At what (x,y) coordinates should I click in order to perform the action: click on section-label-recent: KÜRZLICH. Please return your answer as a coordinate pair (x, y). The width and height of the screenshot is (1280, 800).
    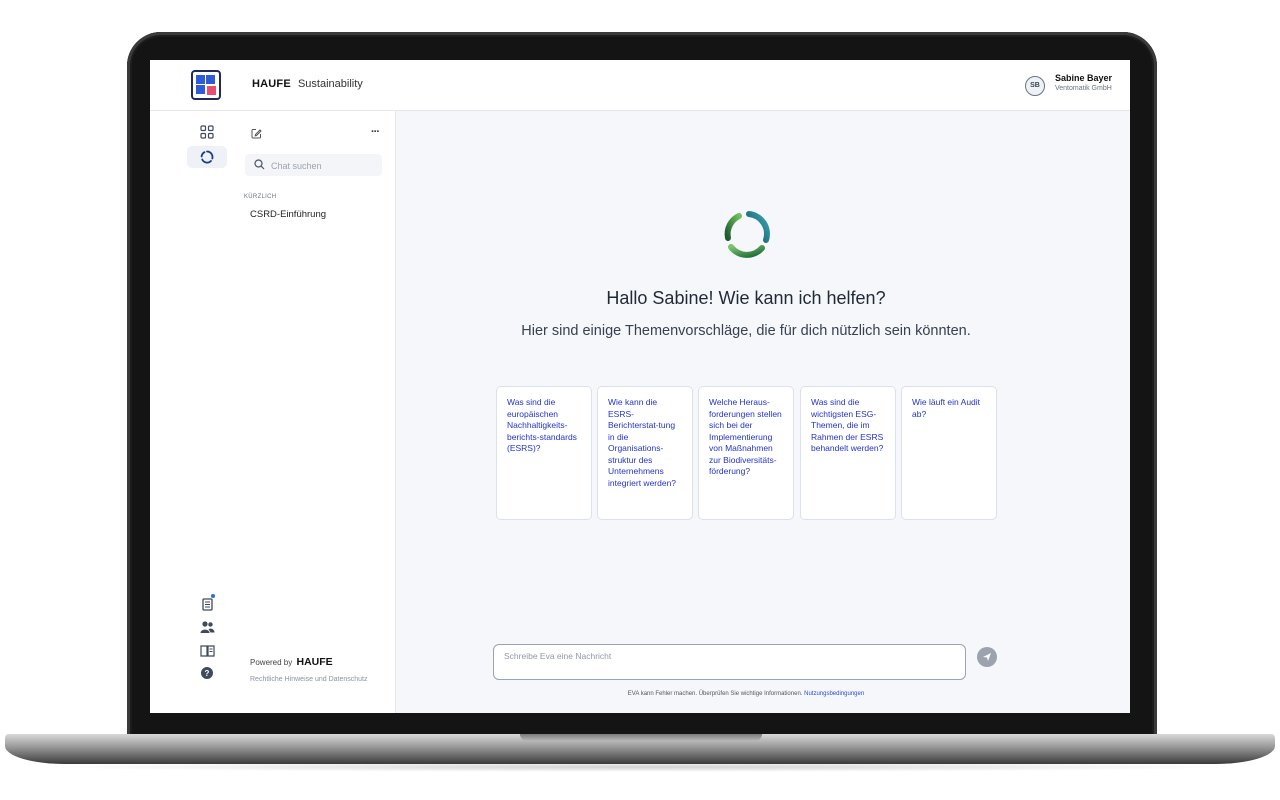
    Looking at the image, I should click on (260, 197).